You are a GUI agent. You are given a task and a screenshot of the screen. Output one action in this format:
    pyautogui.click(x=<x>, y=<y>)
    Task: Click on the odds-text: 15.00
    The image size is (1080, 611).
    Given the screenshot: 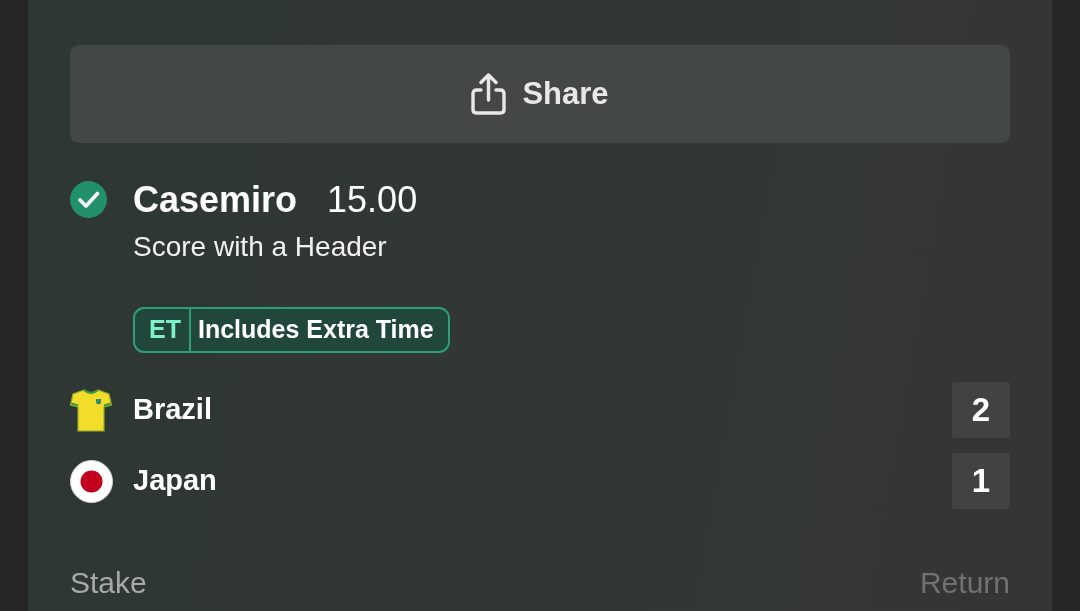 What is the action you would take?
    pyautogui.click(x=372, y=199)
    